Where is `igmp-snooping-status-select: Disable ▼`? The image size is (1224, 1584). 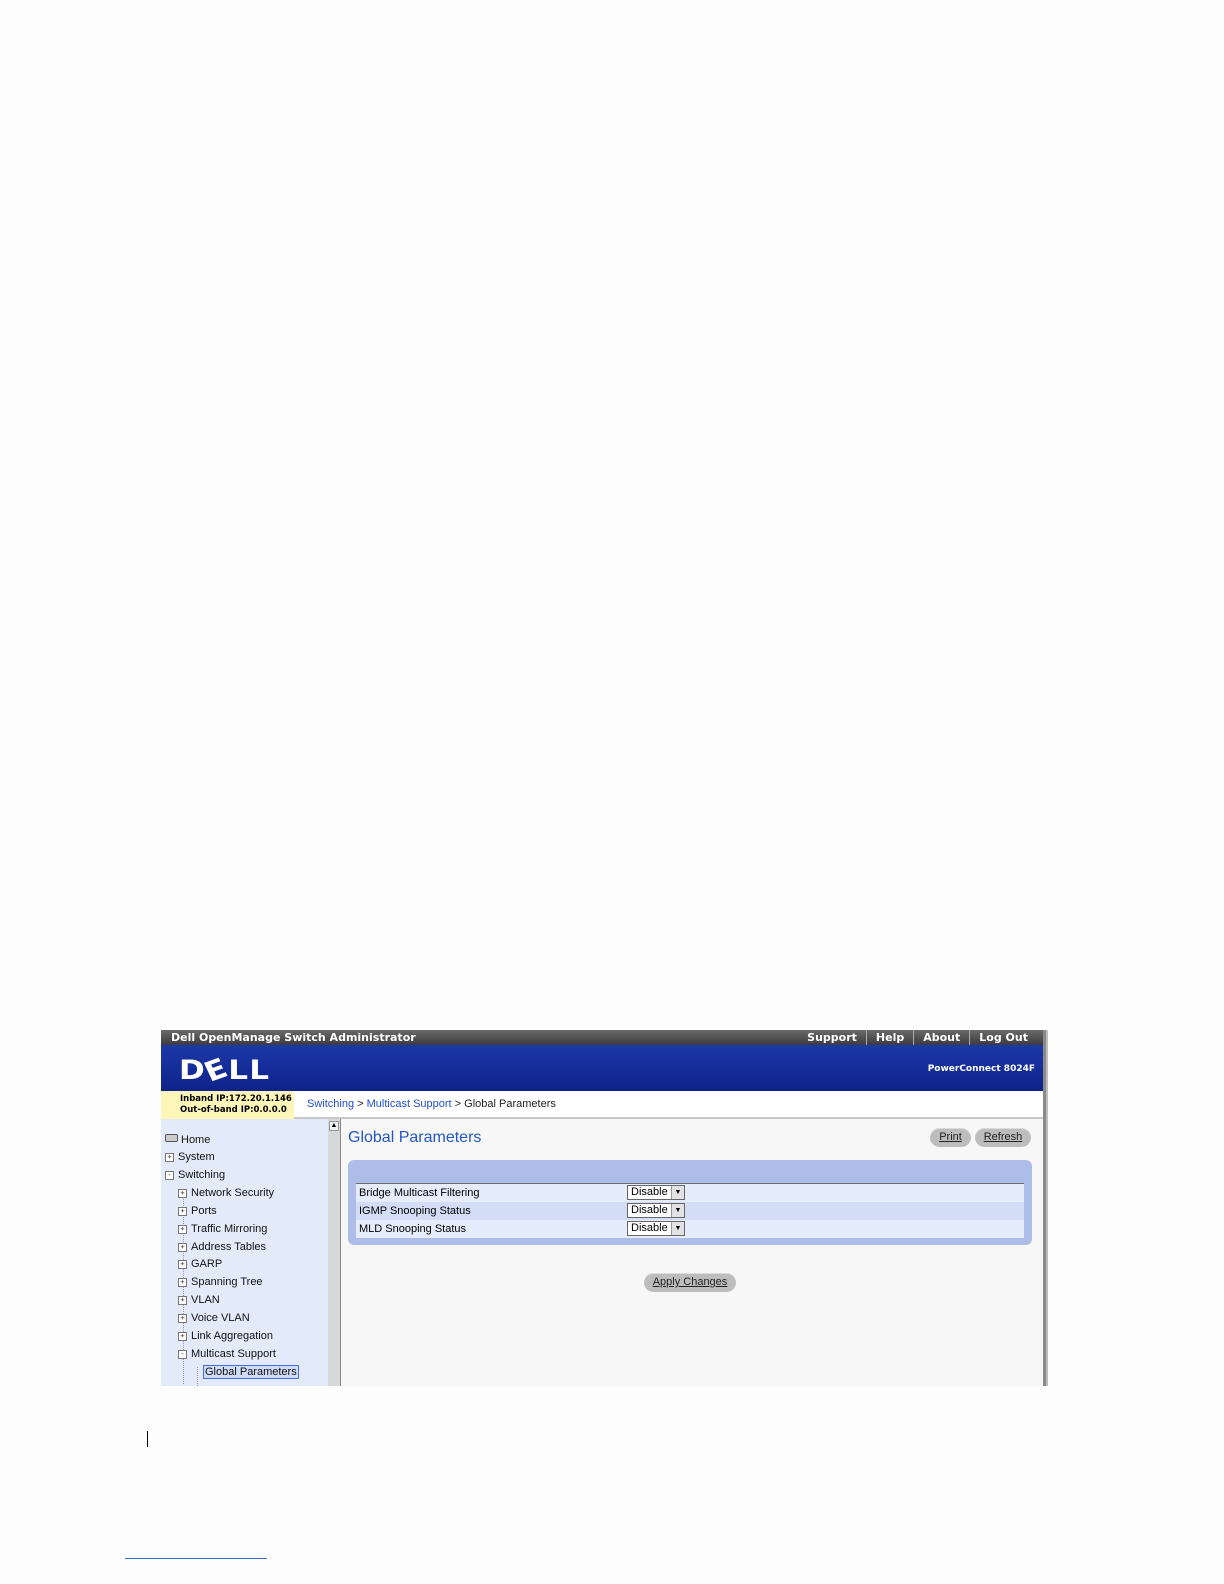
igmp-snooping-status-select: Disable ▼ is located at coordinates (656, 1210).